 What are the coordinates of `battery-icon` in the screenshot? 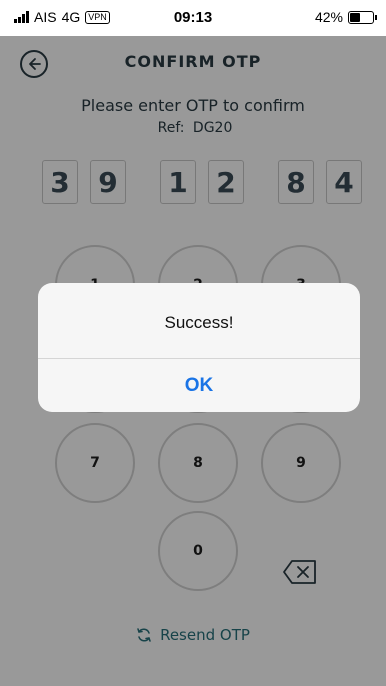 It's located at (362, 17).